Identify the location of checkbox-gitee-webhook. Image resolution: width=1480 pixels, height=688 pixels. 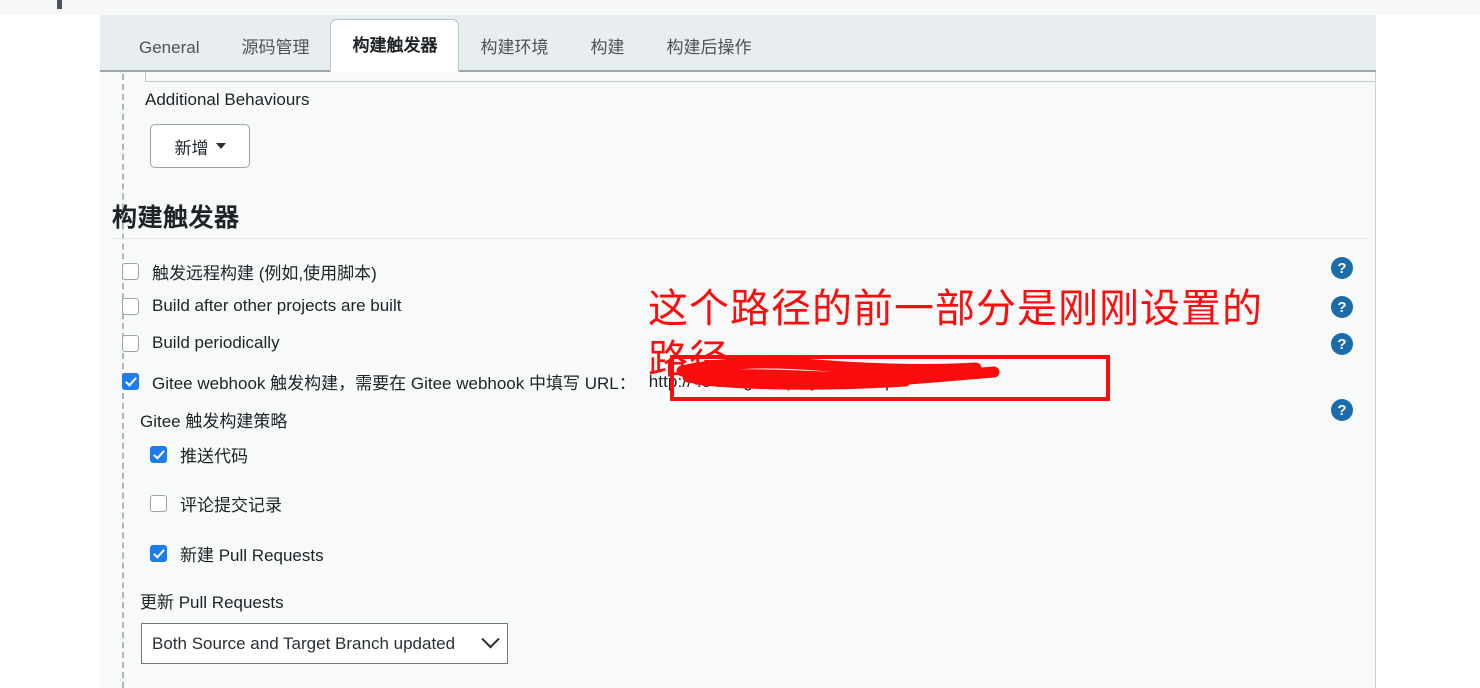
(130, 381).